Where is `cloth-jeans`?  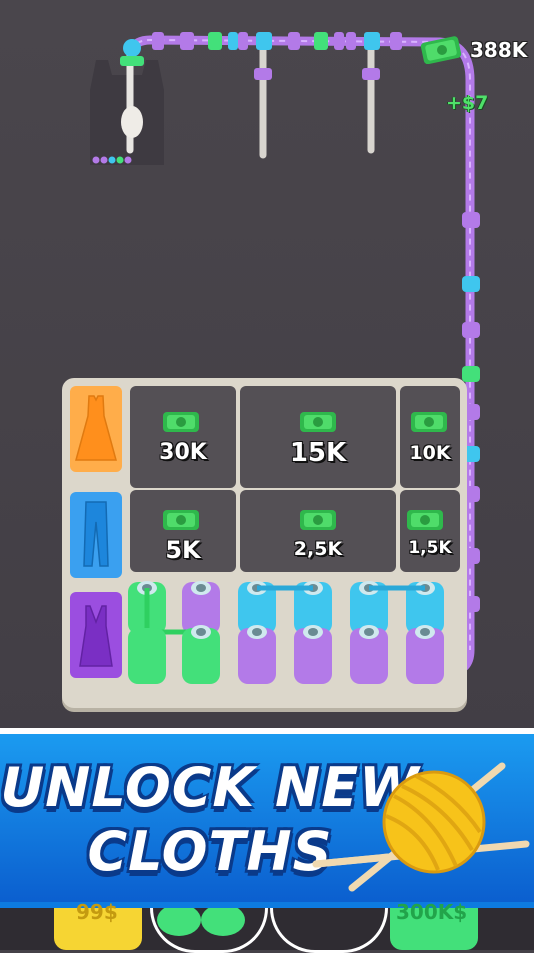 cloth-jeans is located at coordinates (96, 535).